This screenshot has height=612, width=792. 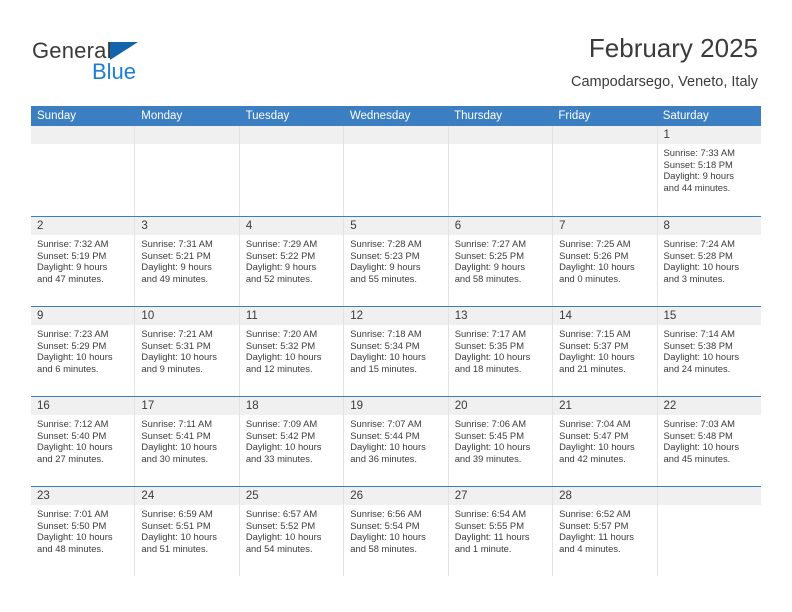 I want to click on day-number: 5, so click(x=396, y=226).